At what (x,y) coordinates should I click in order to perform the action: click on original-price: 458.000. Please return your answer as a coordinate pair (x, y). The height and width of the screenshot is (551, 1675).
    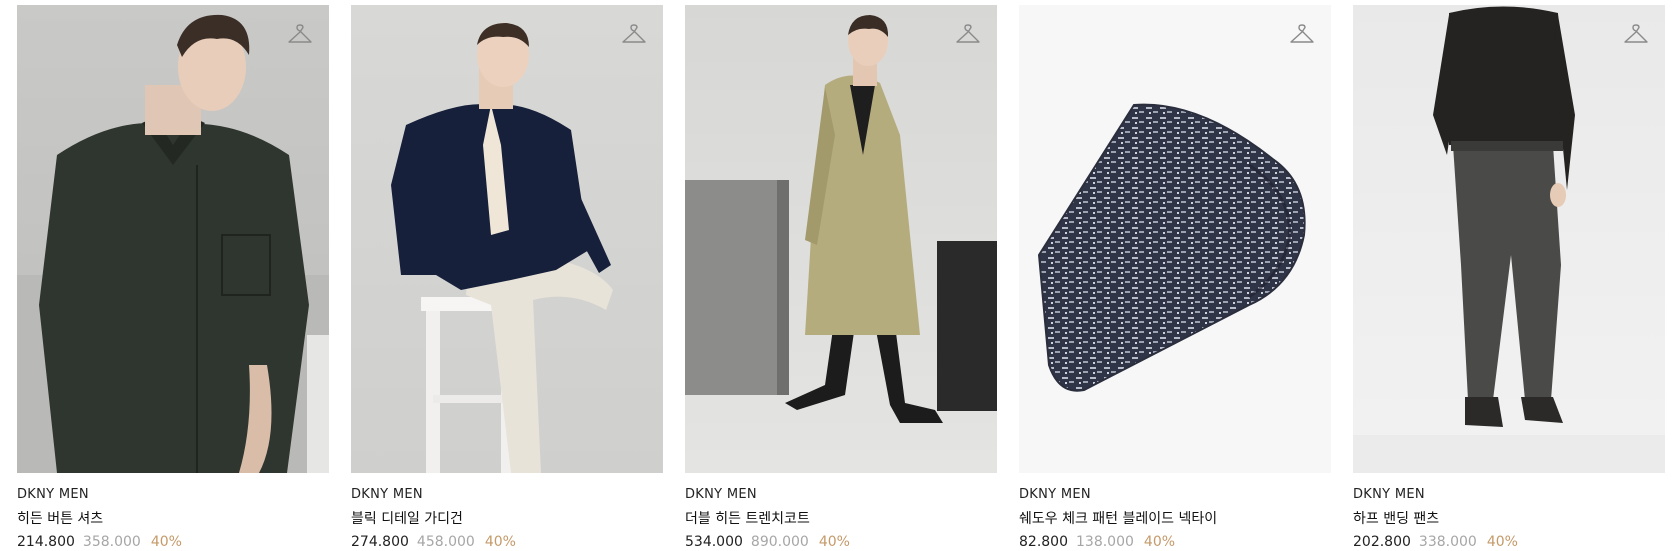
    Looking at the image, I should click on (445, 542).